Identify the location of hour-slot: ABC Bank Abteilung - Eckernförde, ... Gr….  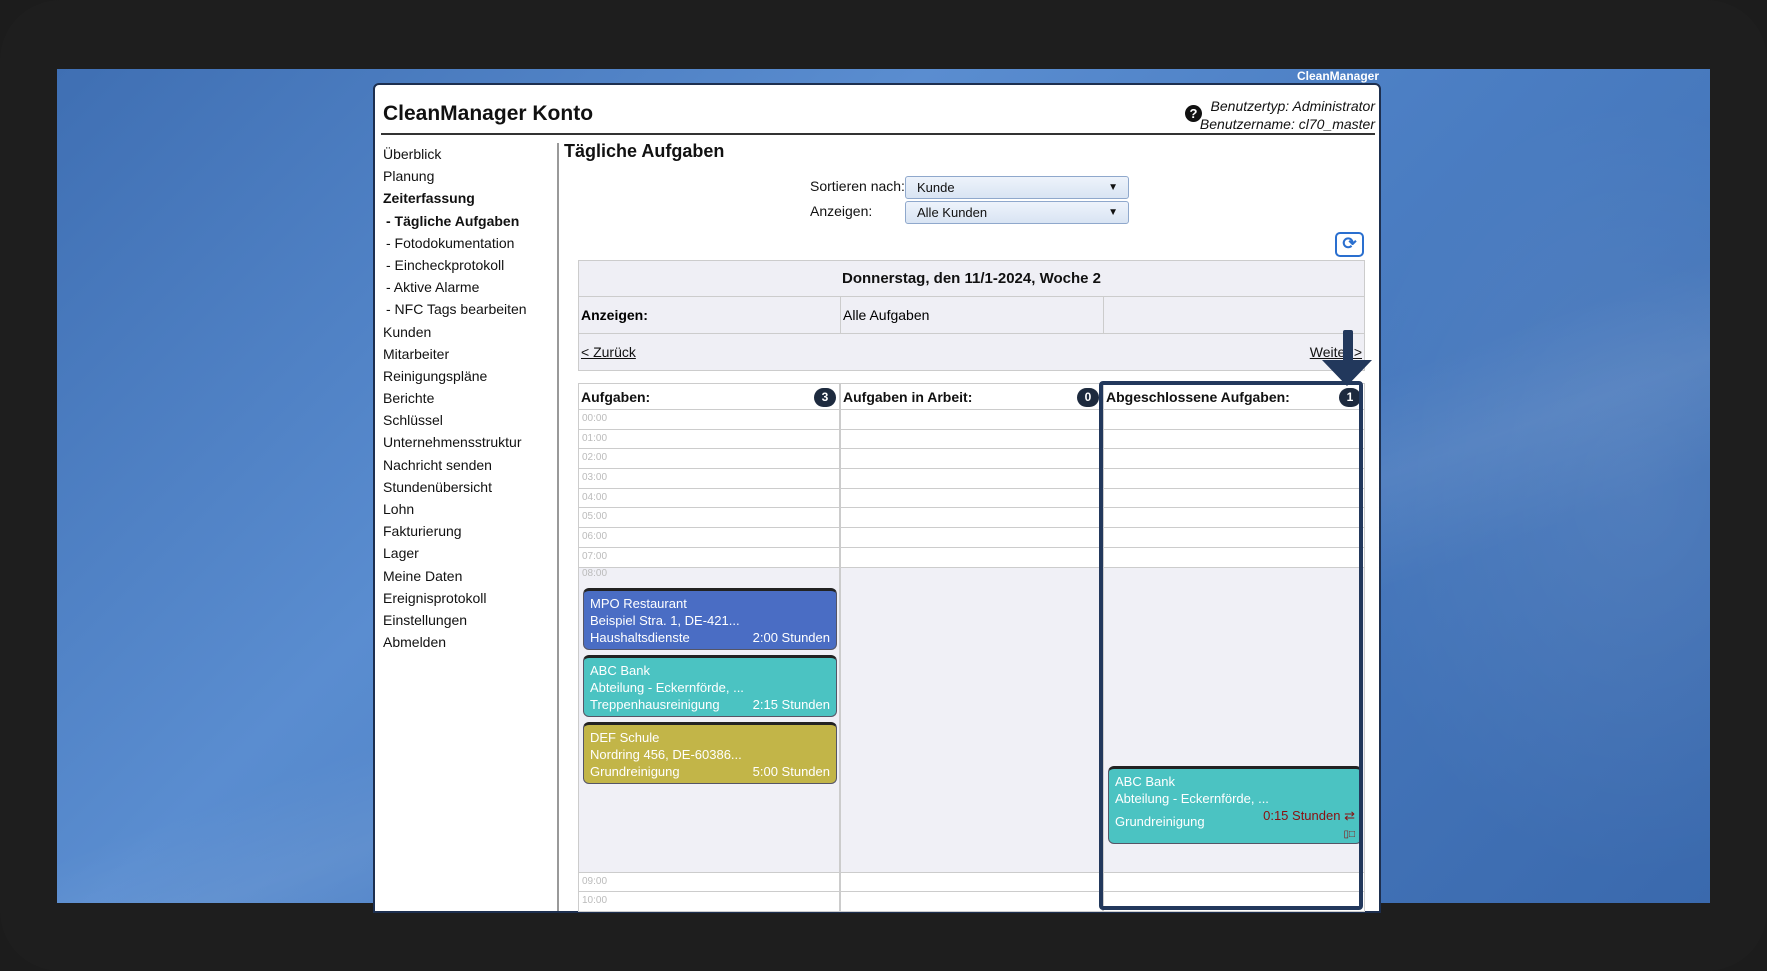
(1234, 720).